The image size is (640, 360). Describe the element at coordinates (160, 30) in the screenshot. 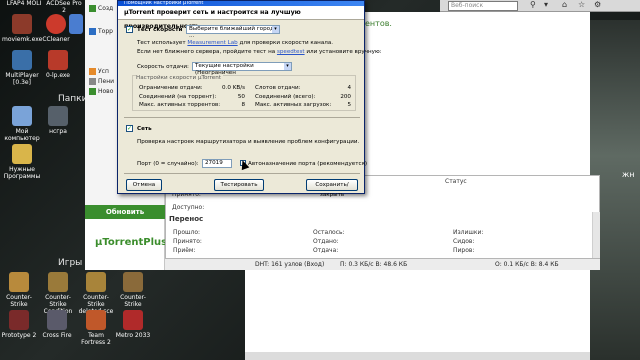

I see `speed-test-label: Тест скорости` at that location.